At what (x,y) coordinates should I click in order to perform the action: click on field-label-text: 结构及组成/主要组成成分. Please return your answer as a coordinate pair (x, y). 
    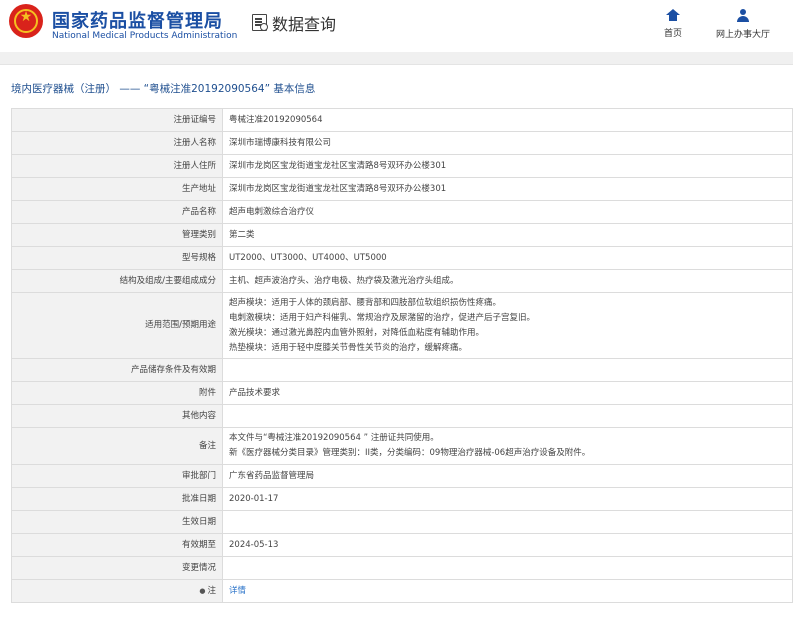
    Looking at the image, I should click on (167, 280).